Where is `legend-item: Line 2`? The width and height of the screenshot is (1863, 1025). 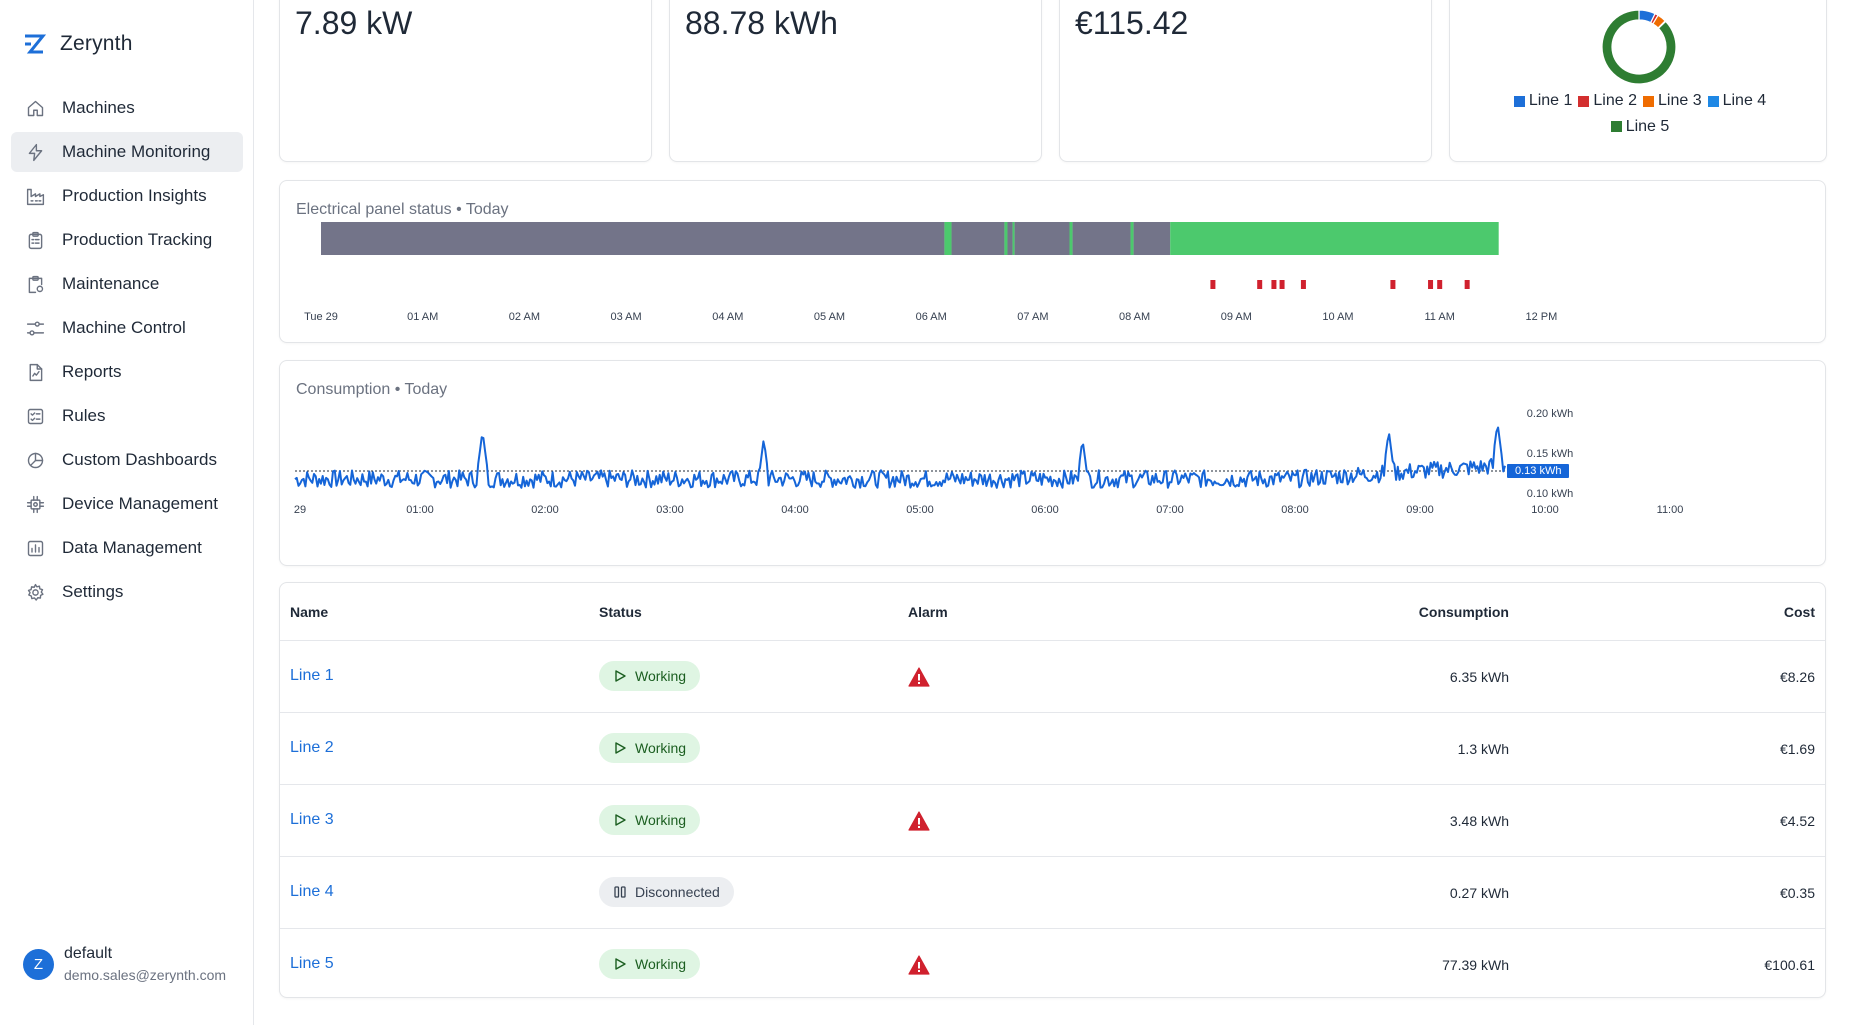 legend-item: Line 2 is located at coordinates (1607, 101).